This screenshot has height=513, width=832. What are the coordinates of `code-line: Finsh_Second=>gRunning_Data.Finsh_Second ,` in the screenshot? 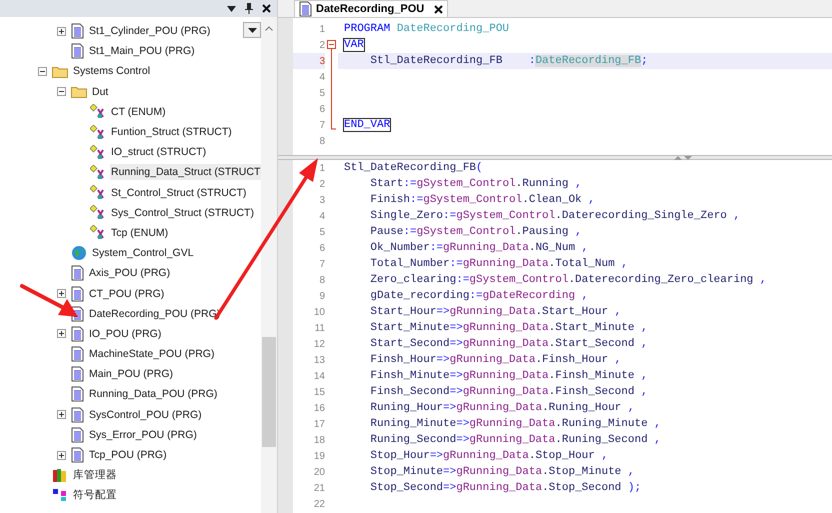 It's located at (508, 392).